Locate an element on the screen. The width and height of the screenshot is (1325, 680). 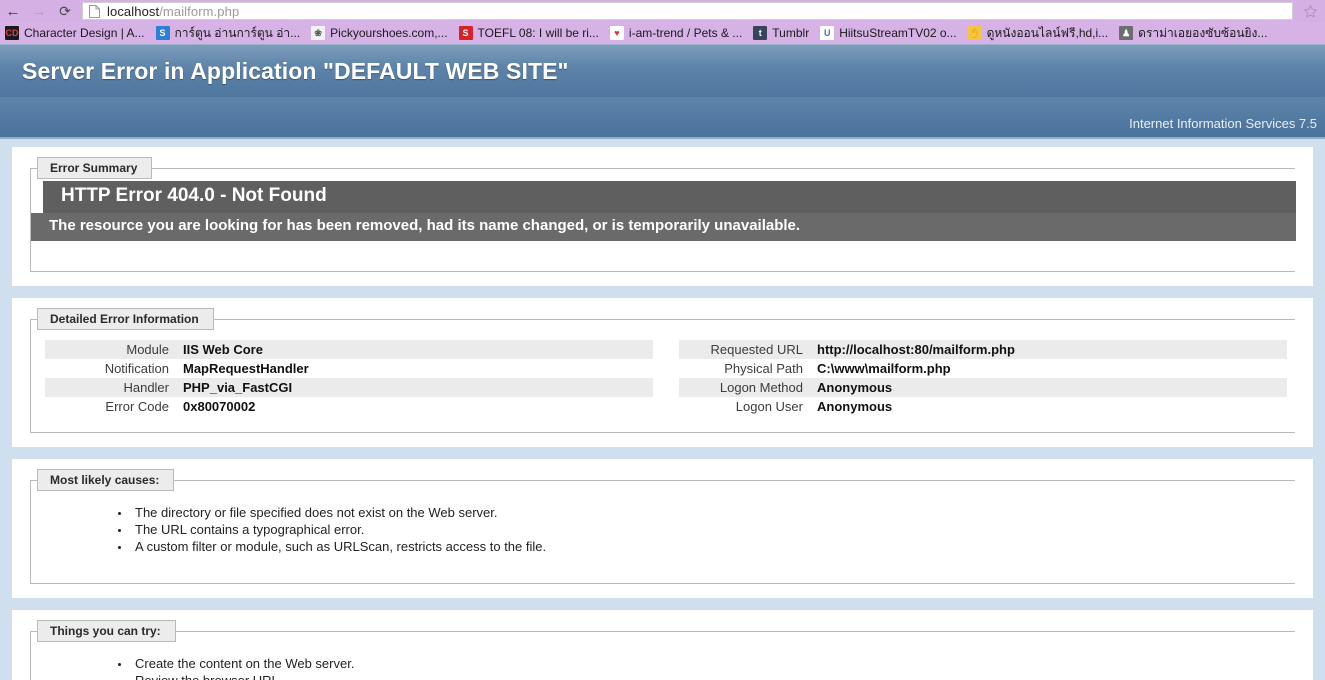
bookmark-favicon-icon: t is located at coordinates (760, 33).